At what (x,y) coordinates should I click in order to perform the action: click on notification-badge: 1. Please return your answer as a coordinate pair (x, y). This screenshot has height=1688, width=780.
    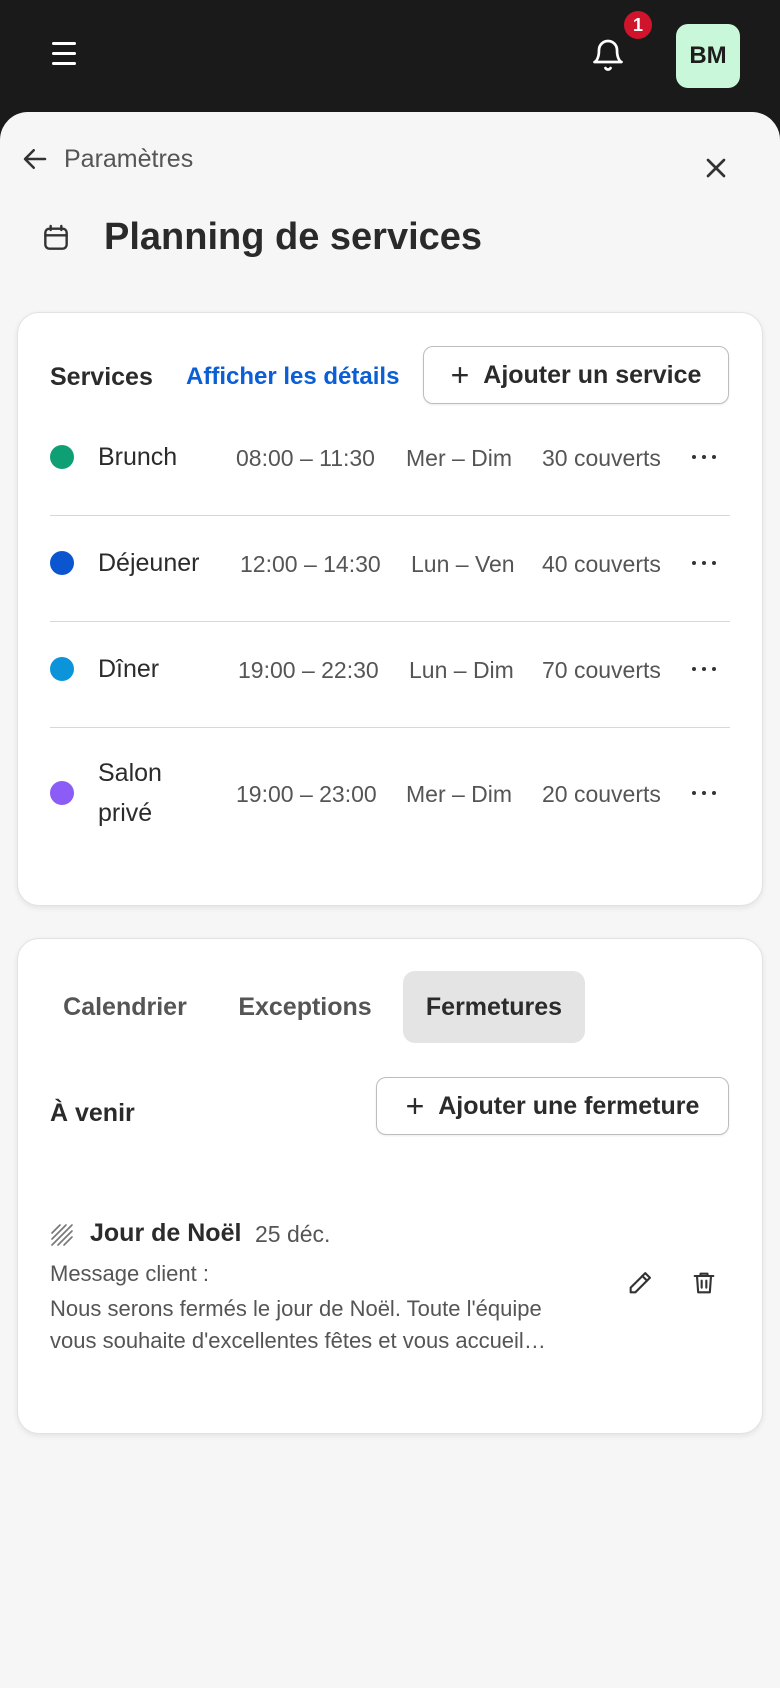
    Looking at the image, I should click on (638, 25).